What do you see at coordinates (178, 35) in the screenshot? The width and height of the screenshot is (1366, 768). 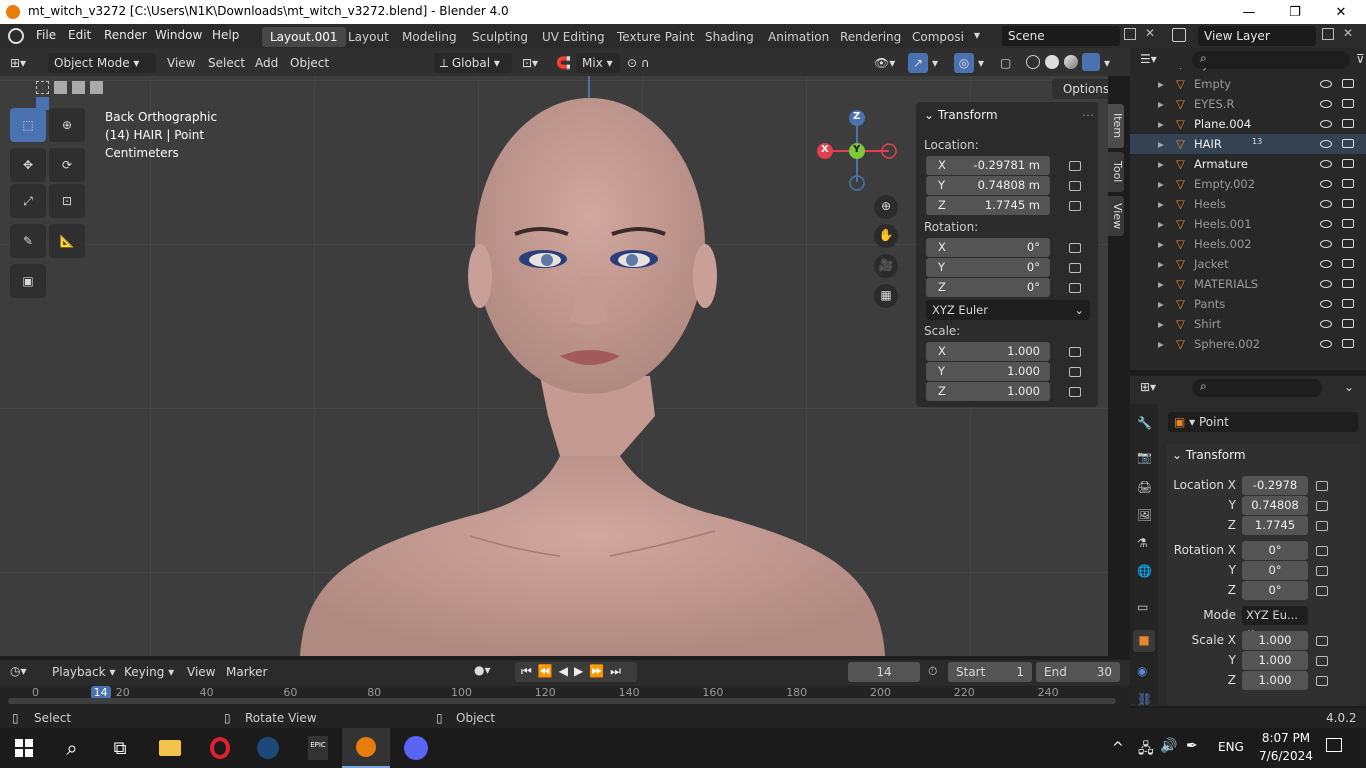 I see `menu-window: Window` at bounding box center [178, 35].